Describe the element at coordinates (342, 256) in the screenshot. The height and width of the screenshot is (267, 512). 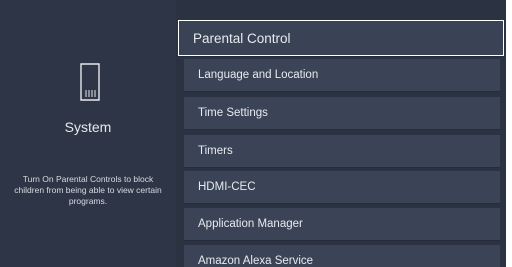
I see `menu-item-amazon-alexa-service: Amazon Alexa Service` at that location.